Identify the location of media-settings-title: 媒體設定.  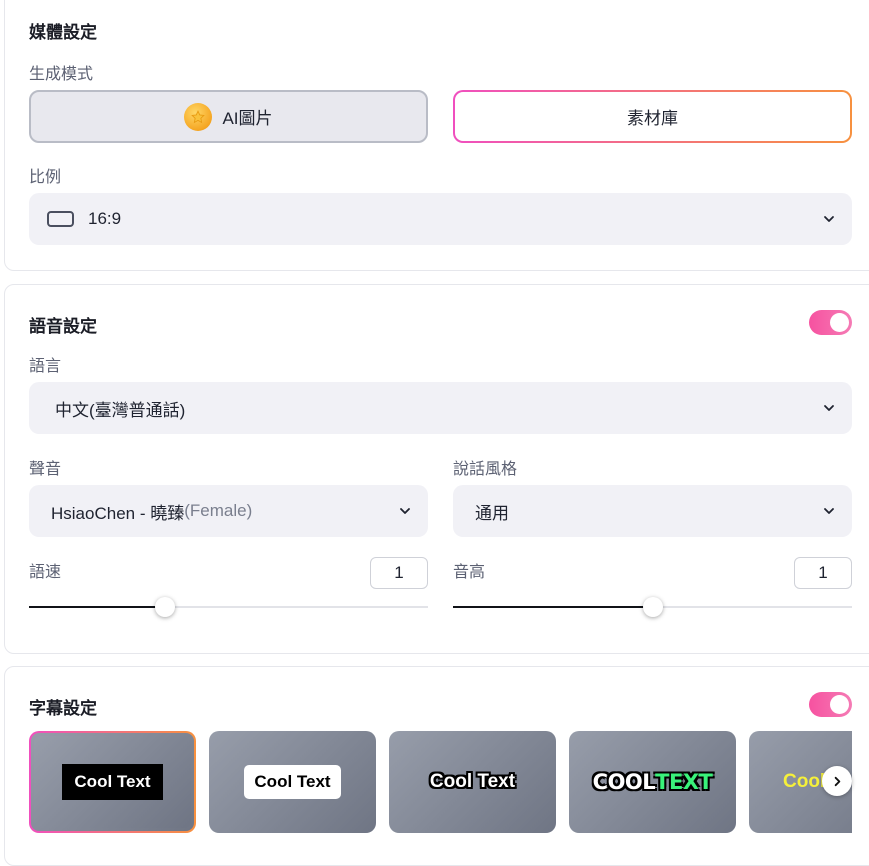
(63, 32).